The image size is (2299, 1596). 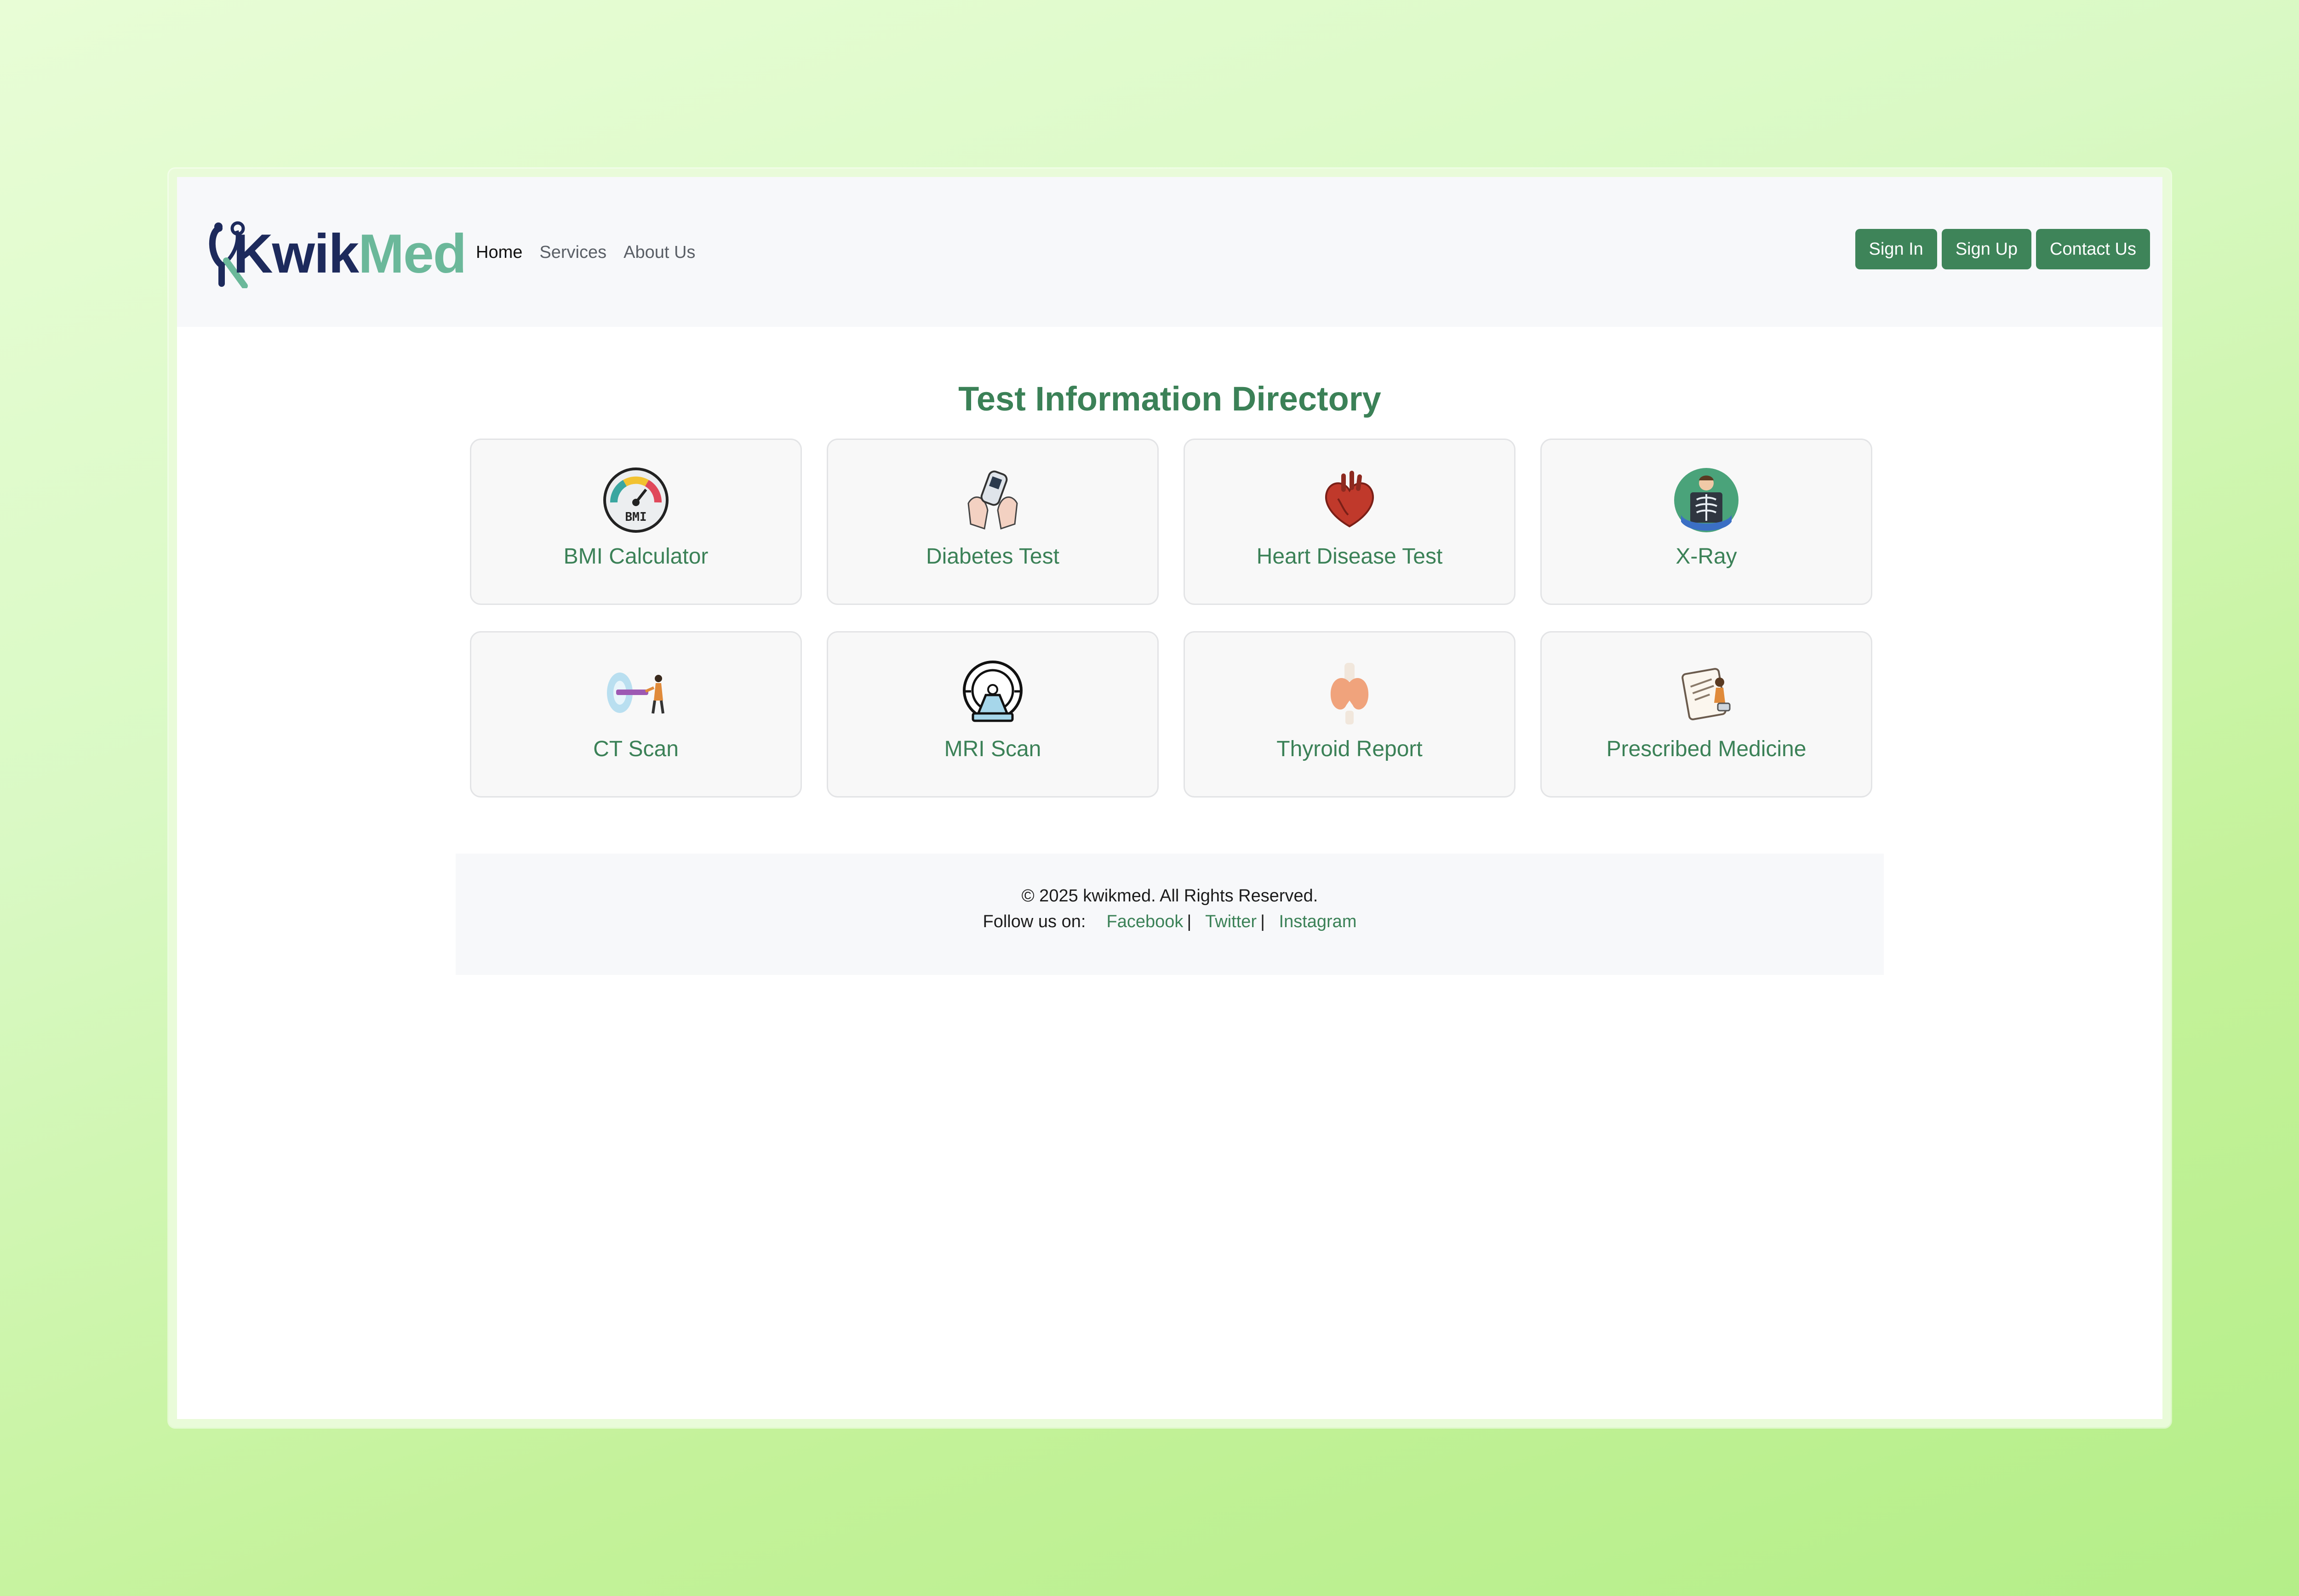 I want to click on thyroid-icon, so click(x=1349, y=692).